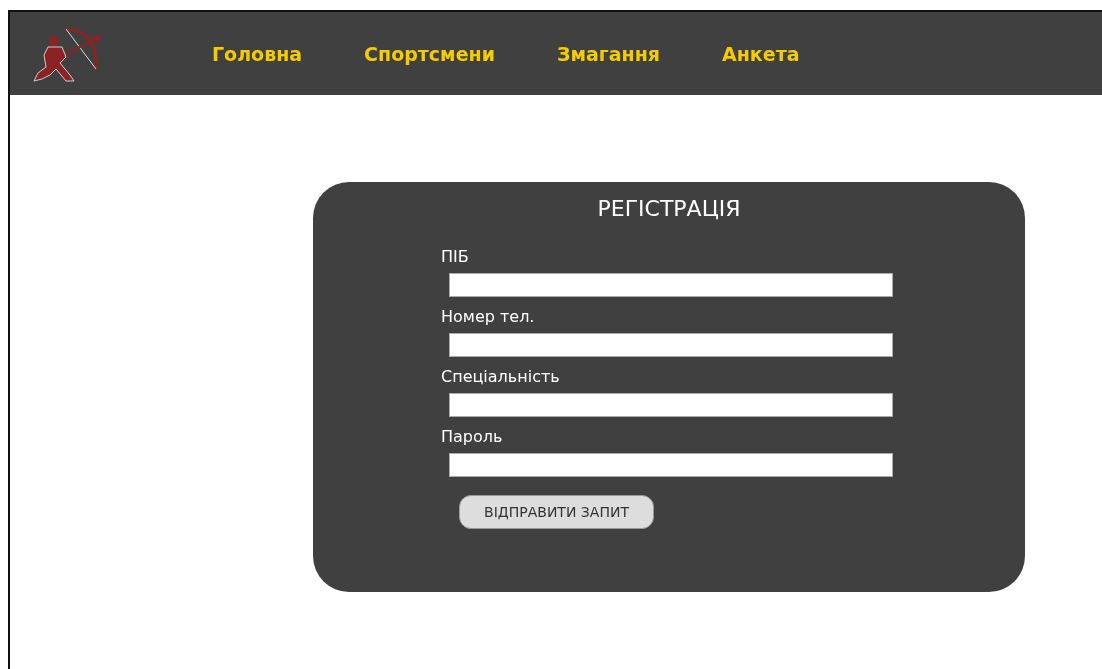 This screenshot has width=1102, height=669. I want to click on field-label: Номер тел., so click(488, 317).